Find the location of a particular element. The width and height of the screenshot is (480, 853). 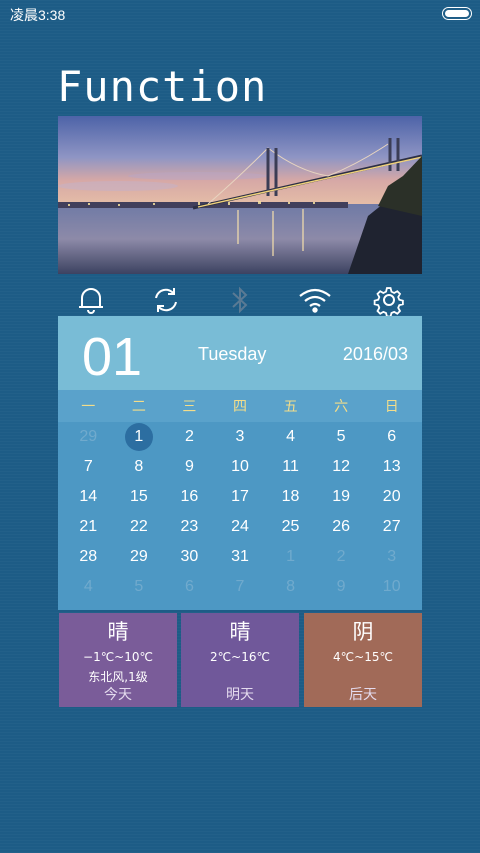

calendar-day-selected: 1 is located at coordinates (139, 437).